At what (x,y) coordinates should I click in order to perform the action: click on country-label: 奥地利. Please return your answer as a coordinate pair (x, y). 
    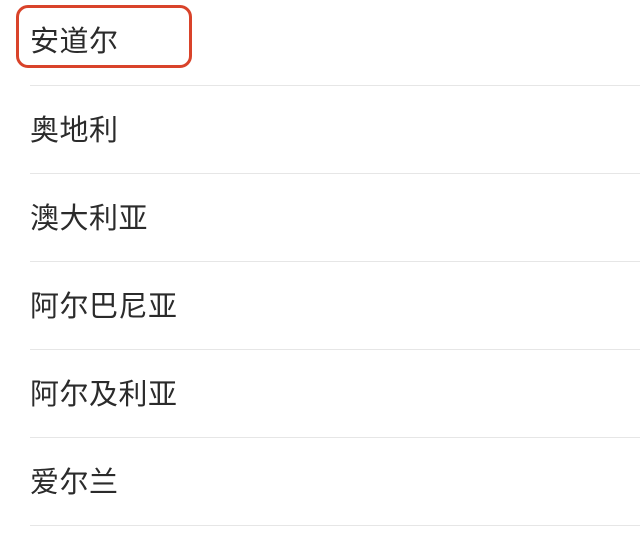
    Looking at the image, I should click on (74, 130).